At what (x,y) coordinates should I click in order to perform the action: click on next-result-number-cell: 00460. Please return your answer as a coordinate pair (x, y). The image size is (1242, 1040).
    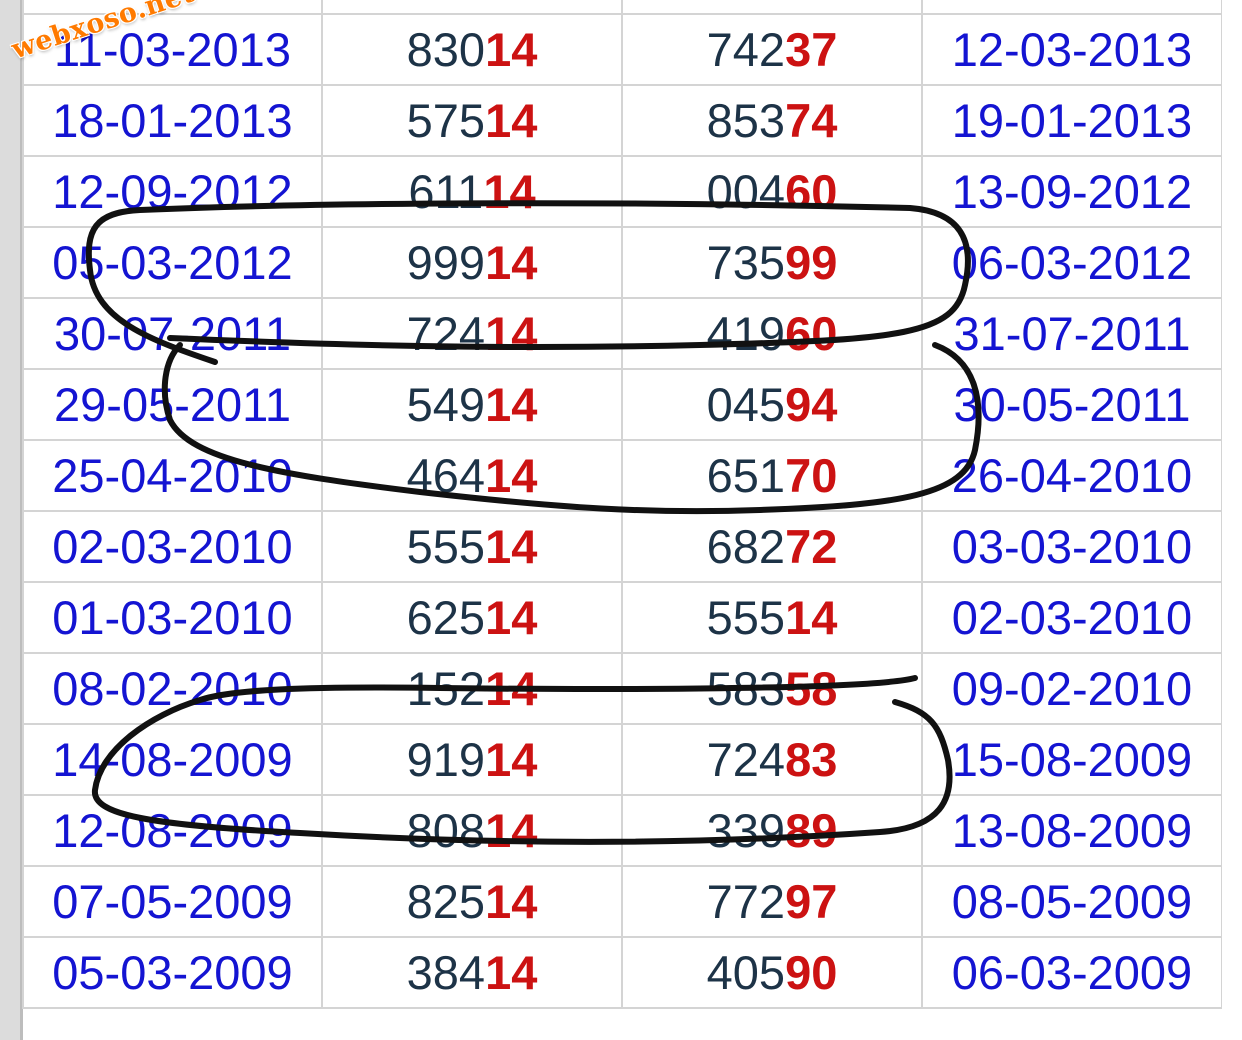
    Looking at the image, I should click on (772, 191).